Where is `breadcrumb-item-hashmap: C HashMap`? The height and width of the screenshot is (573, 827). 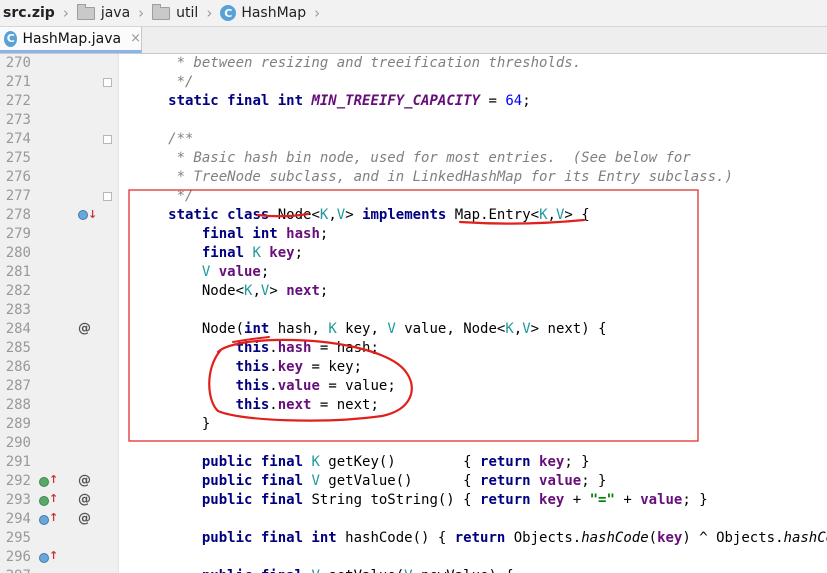 breadcrumb-item-hashmap: C HashMap is located at coordinates (263, 13).